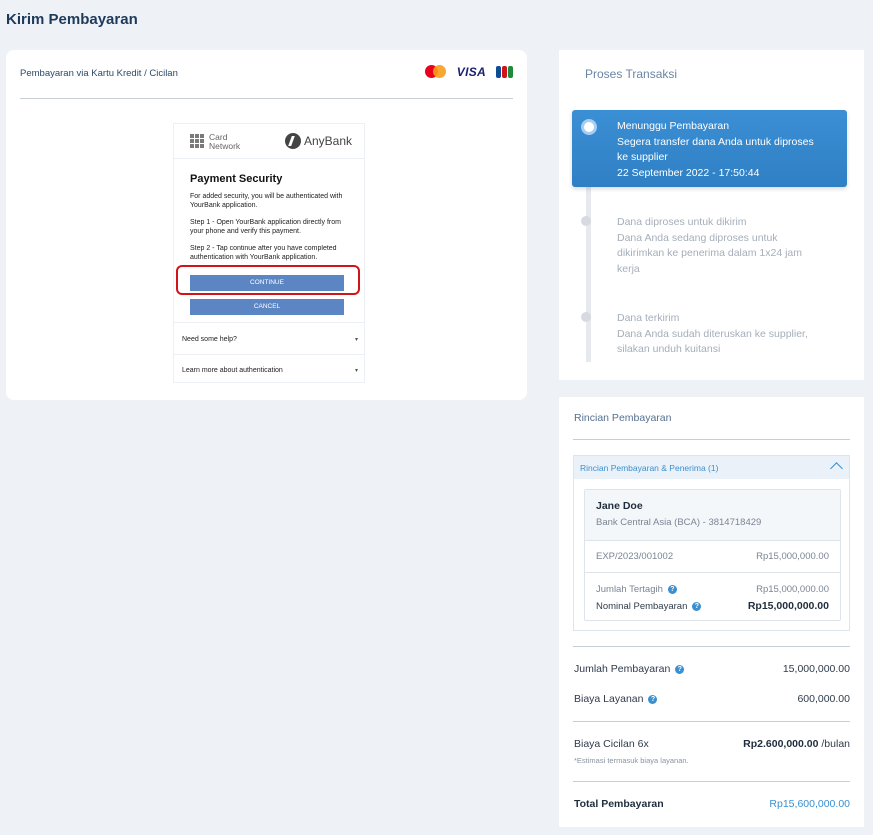  Describe the element at coordinates (682, 222) in the screenshot. I see `step-title: Dana diproses untuk dikirim` at that location.